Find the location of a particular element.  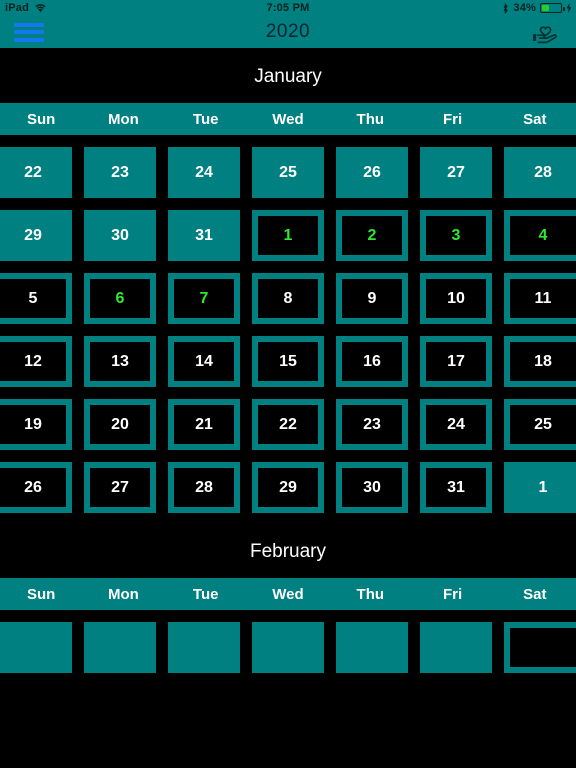

day-cell: 18 is located at coordinates (540, 361).